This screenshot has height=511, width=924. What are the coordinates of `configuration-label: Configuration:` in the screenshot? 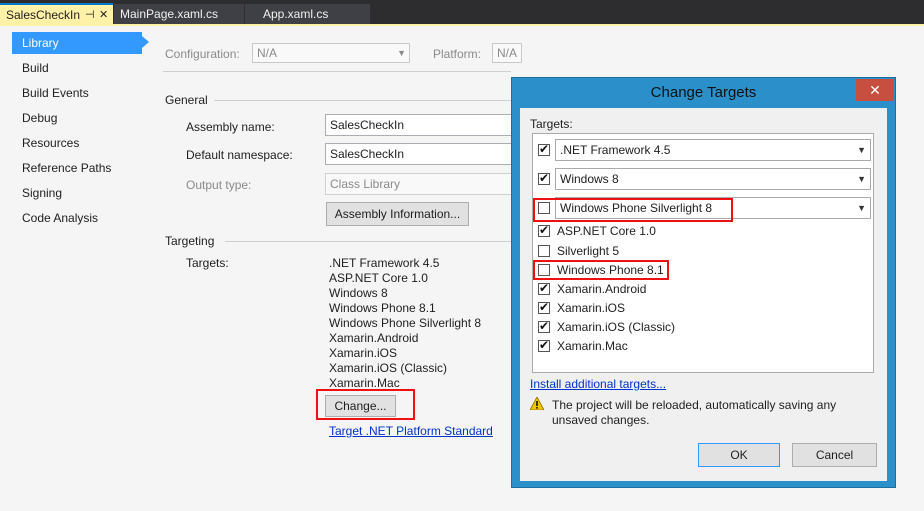 It's located at (202, 54).